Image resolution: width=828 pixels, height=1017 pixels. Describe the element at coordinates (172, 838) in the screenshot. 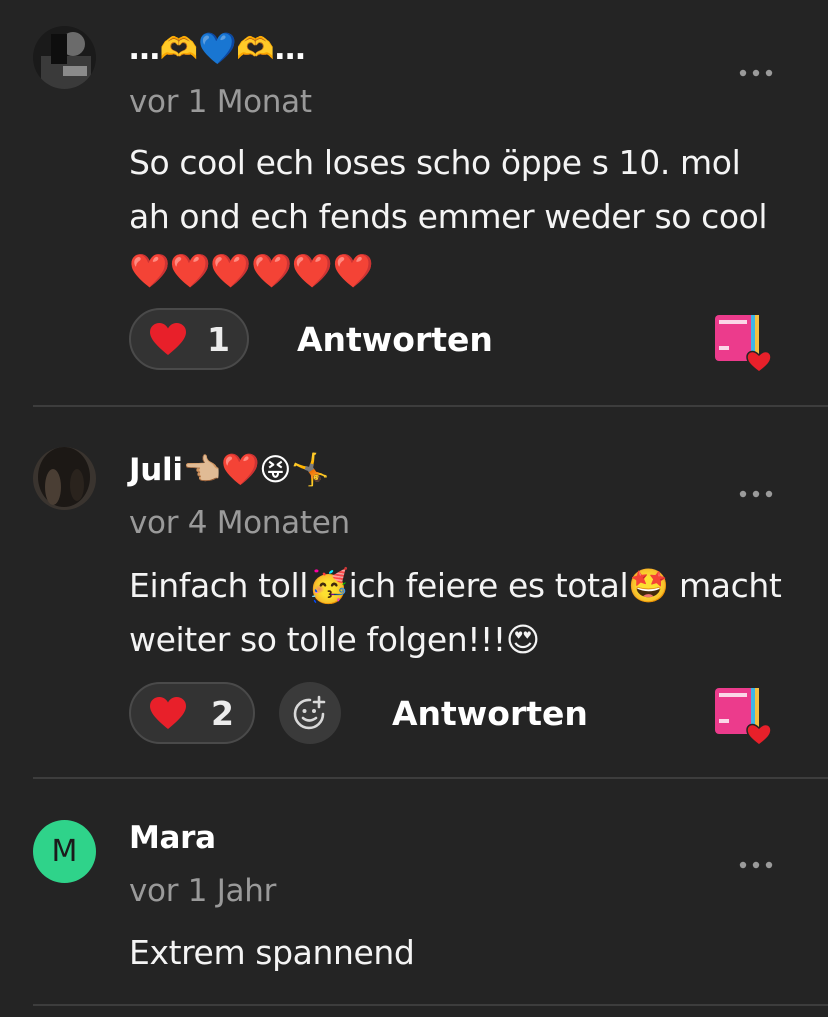

I see `comment-author: Mara` at that location.